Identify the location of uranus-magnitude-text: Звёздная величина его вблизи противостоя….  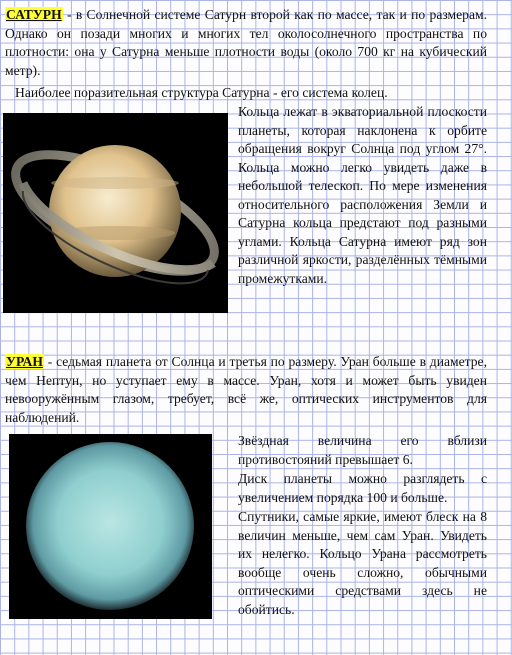
(362, 450).